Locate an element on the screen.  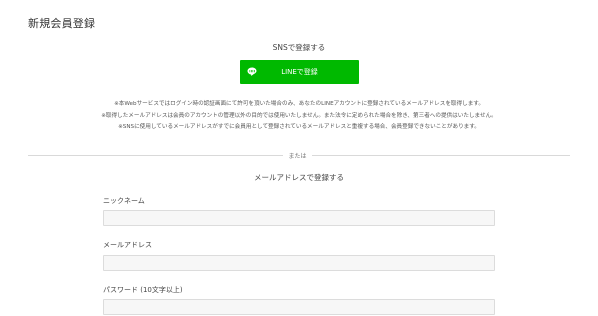
email-register-heading: メールアドレスで登録する is located at coordinates (299, 177).